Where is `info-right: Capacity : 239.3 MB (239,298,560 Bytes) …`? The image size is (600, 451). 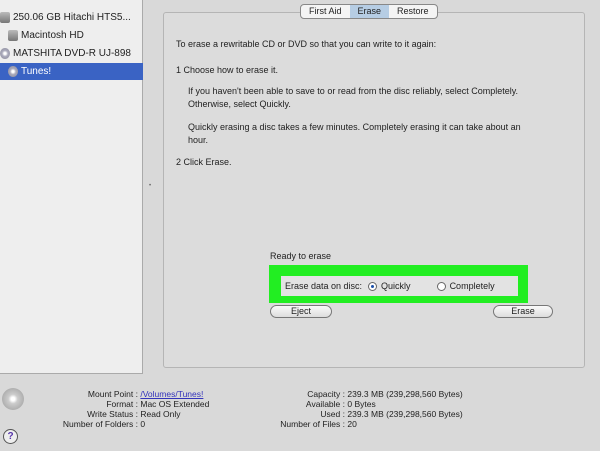 info-right: Capacity : 239.3 MB (239,298,560 Bytes) … is located at coordinates (231, 409).